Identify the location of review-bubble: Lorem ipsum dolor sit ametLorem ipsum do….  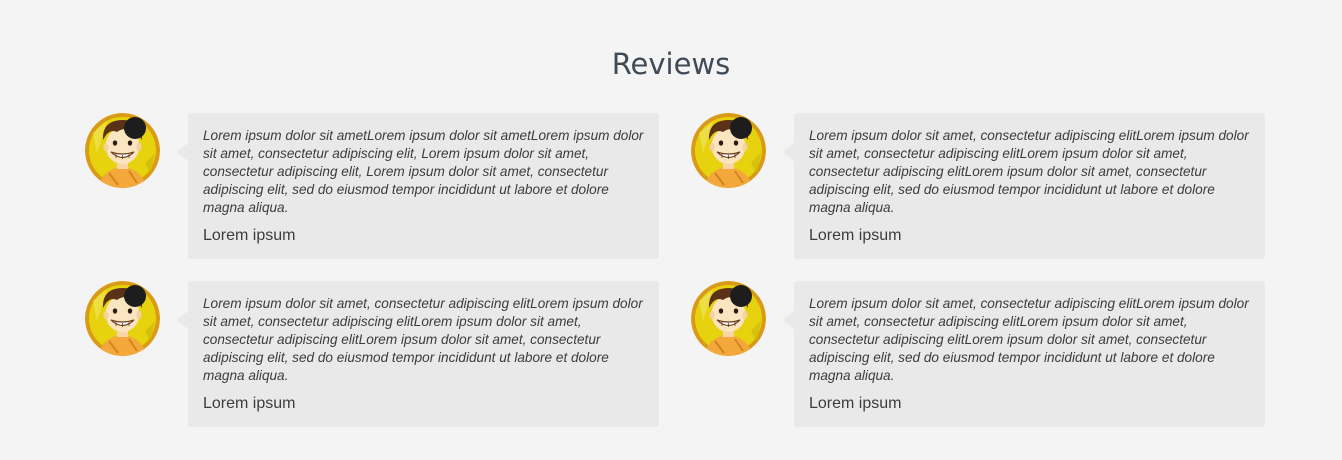
(417, 186).